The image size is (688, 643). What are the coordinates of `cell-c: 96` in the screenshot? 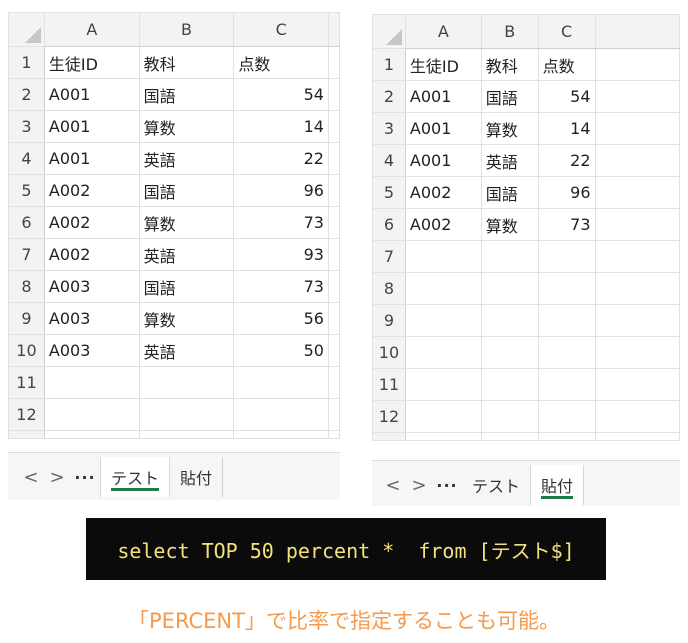 It's located at (281, 190).